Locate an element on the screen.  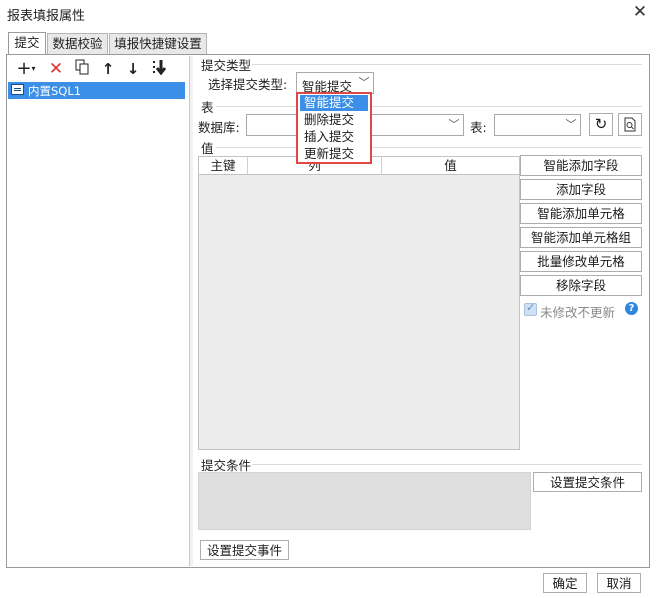
set-event-button: 设置提交事件 is located at coordinates (244, 550).